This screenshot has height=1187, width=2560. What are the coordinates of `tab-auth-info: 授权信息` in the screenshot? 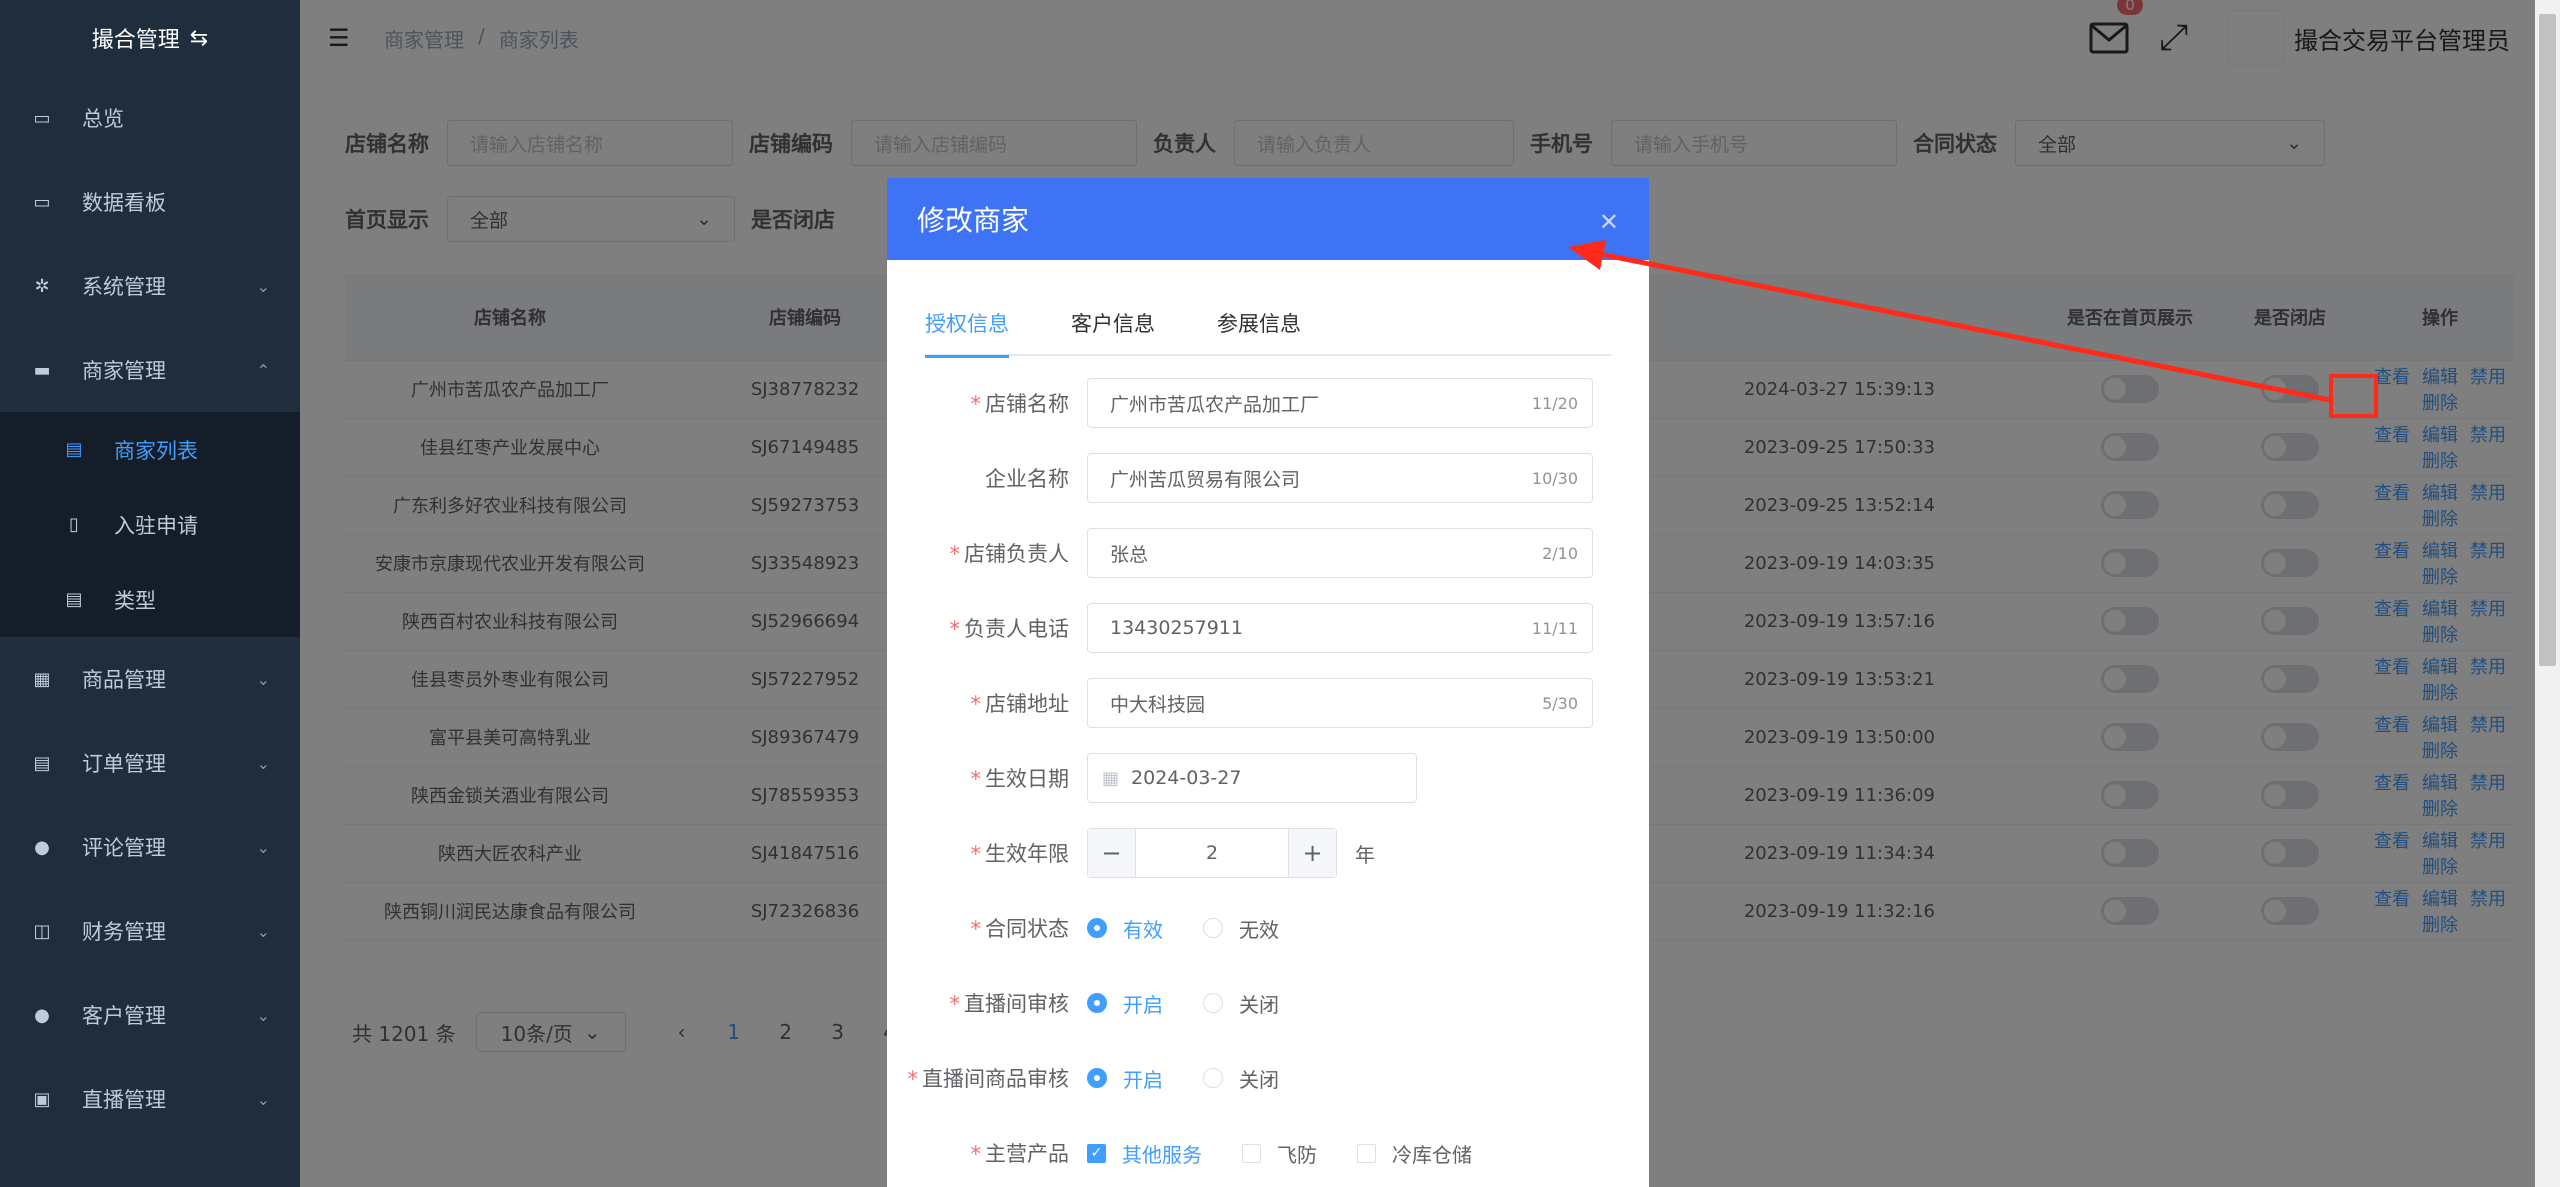 It's located at (967, 333).